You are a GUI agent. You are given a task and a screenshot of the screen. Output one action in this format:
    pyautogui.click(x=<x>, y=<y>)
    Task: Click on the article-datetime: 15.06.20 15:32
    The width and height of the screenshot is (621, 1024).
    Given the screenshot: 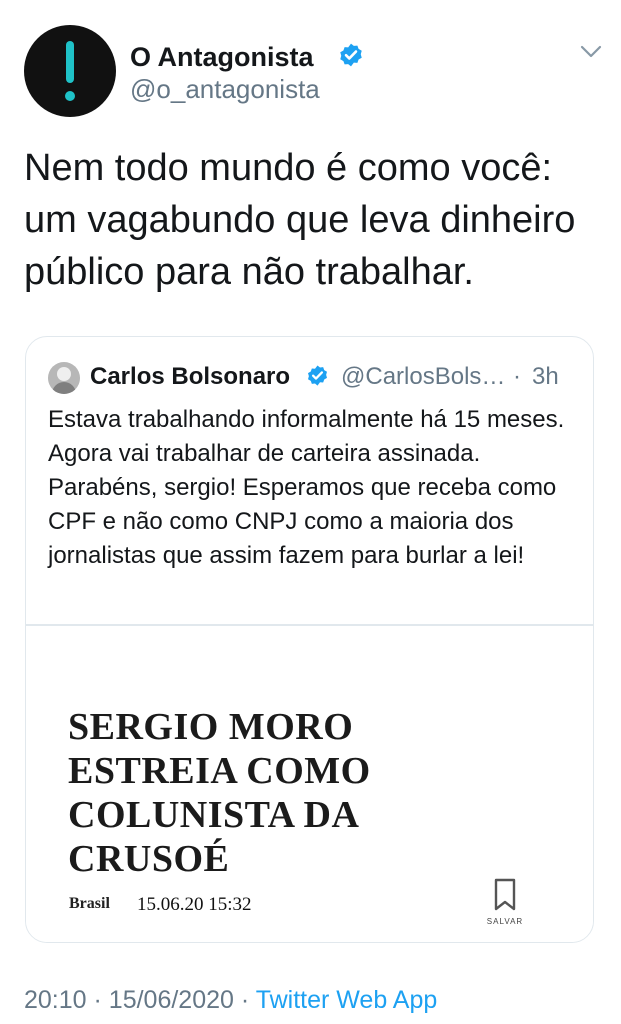 What is the action you would take?
    pyautogui.click(x=194, y=904)
    